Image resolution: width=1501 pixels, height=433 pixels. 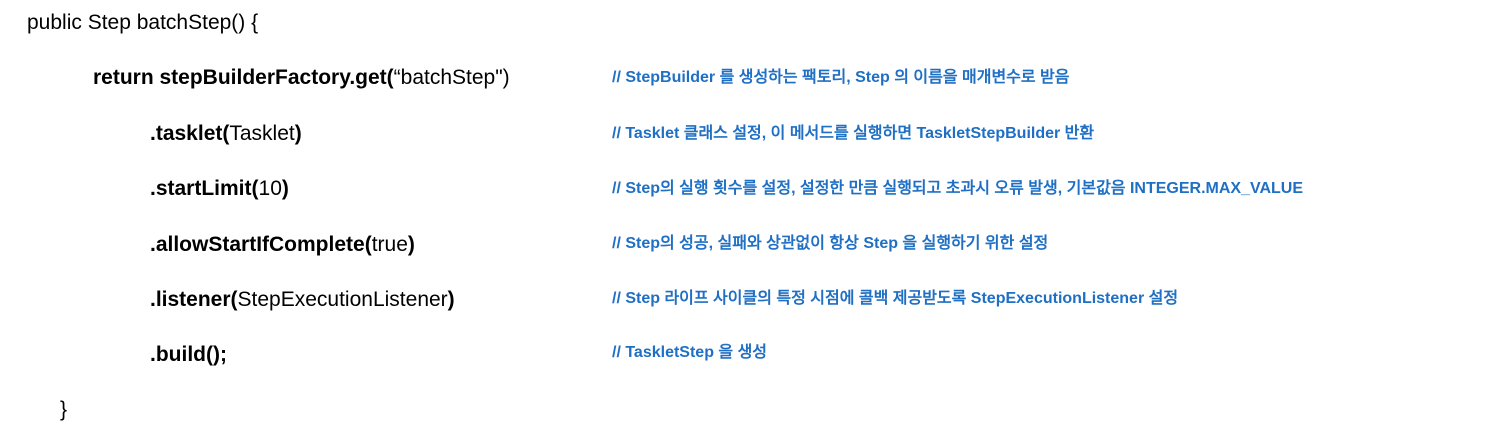 I want to click on code-line-build: .build();, so click(x=188, y=355).